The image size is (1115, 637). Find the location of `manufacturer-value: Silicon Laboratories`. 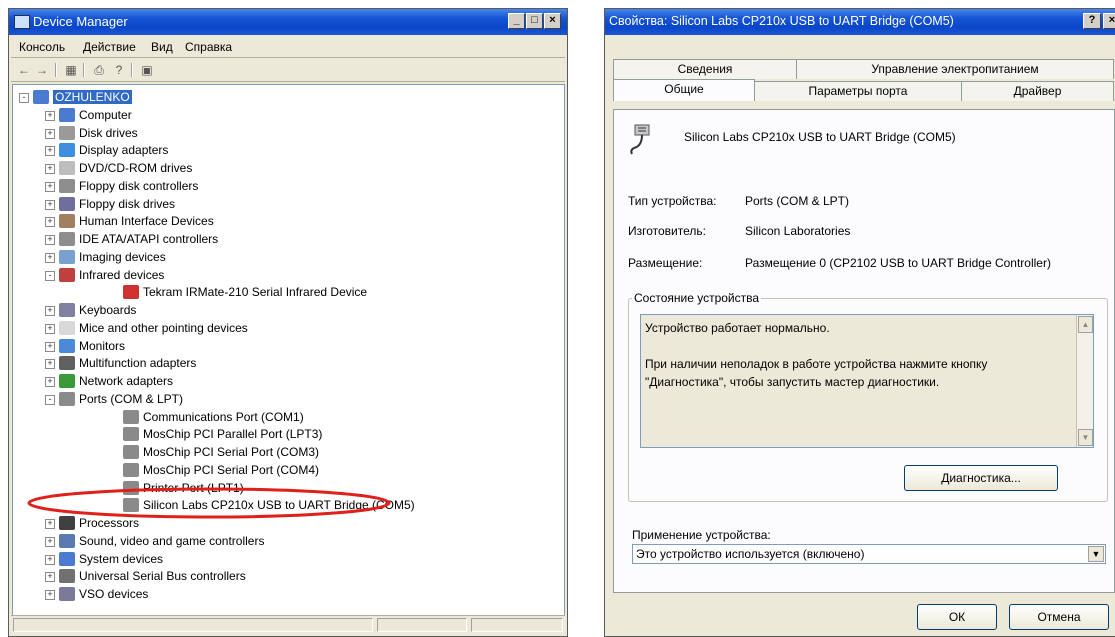

manufacturer-value: Silicon Laboratories is located at coordinates (798, 231).